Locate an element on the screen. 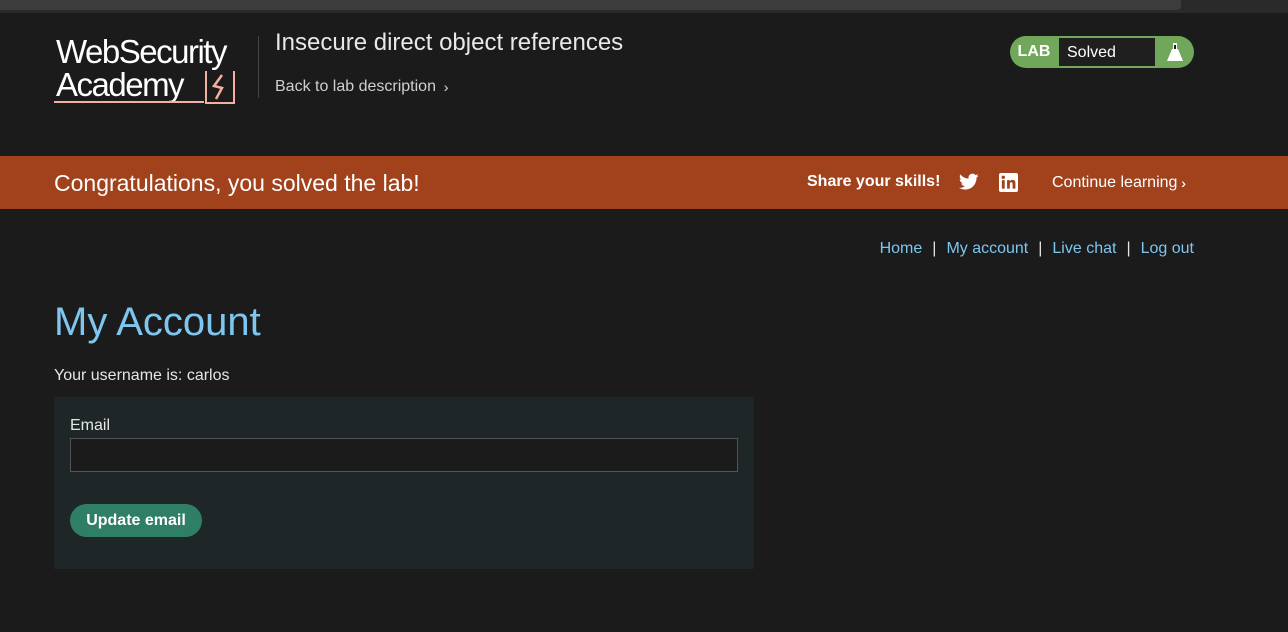  account-nav: Home | My account | Live chat | Log out is located at coordinates (1037, 249).